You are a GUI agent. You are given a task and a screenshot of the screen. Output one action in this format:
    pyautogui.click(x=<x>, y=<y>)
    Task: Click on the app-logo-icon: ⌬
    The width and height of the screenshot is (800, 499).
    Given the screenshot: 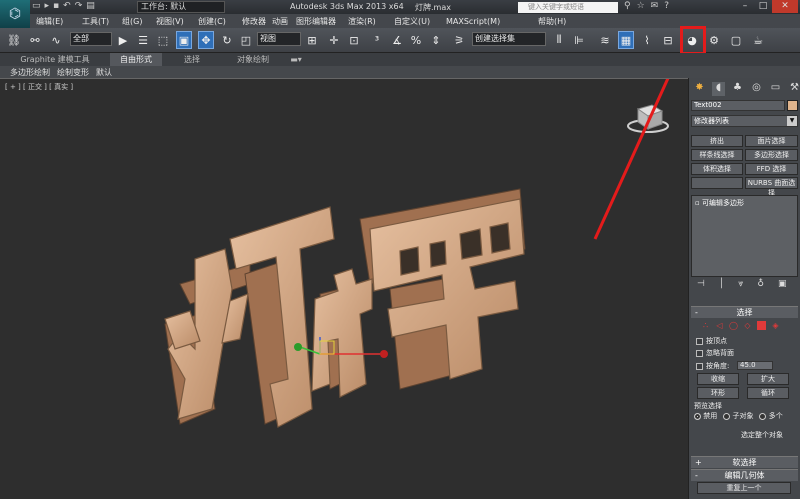 What is the action you would take?
    pyautogui.click(x=15, y=14)
    